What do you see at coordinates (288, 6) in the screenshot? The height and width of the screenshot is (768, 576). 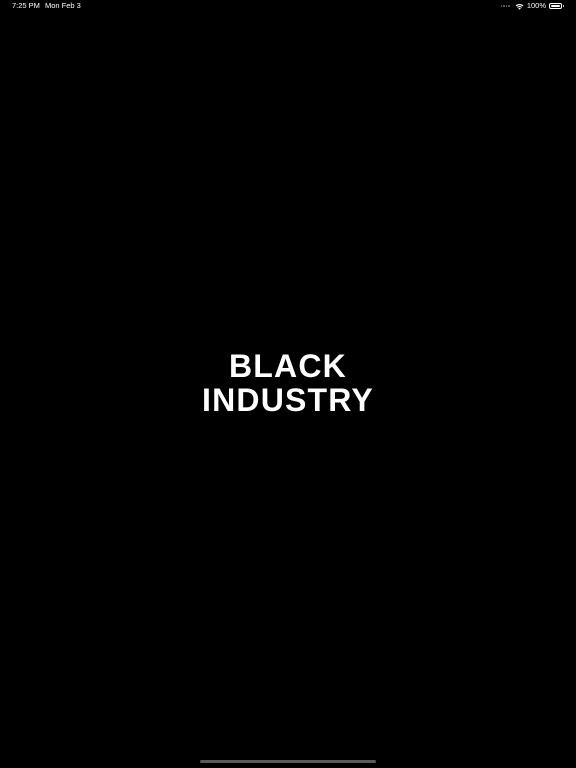 I see `status-bar: 7:25 PM Mon Feb 3 100%` at bounding box center [288, 6].